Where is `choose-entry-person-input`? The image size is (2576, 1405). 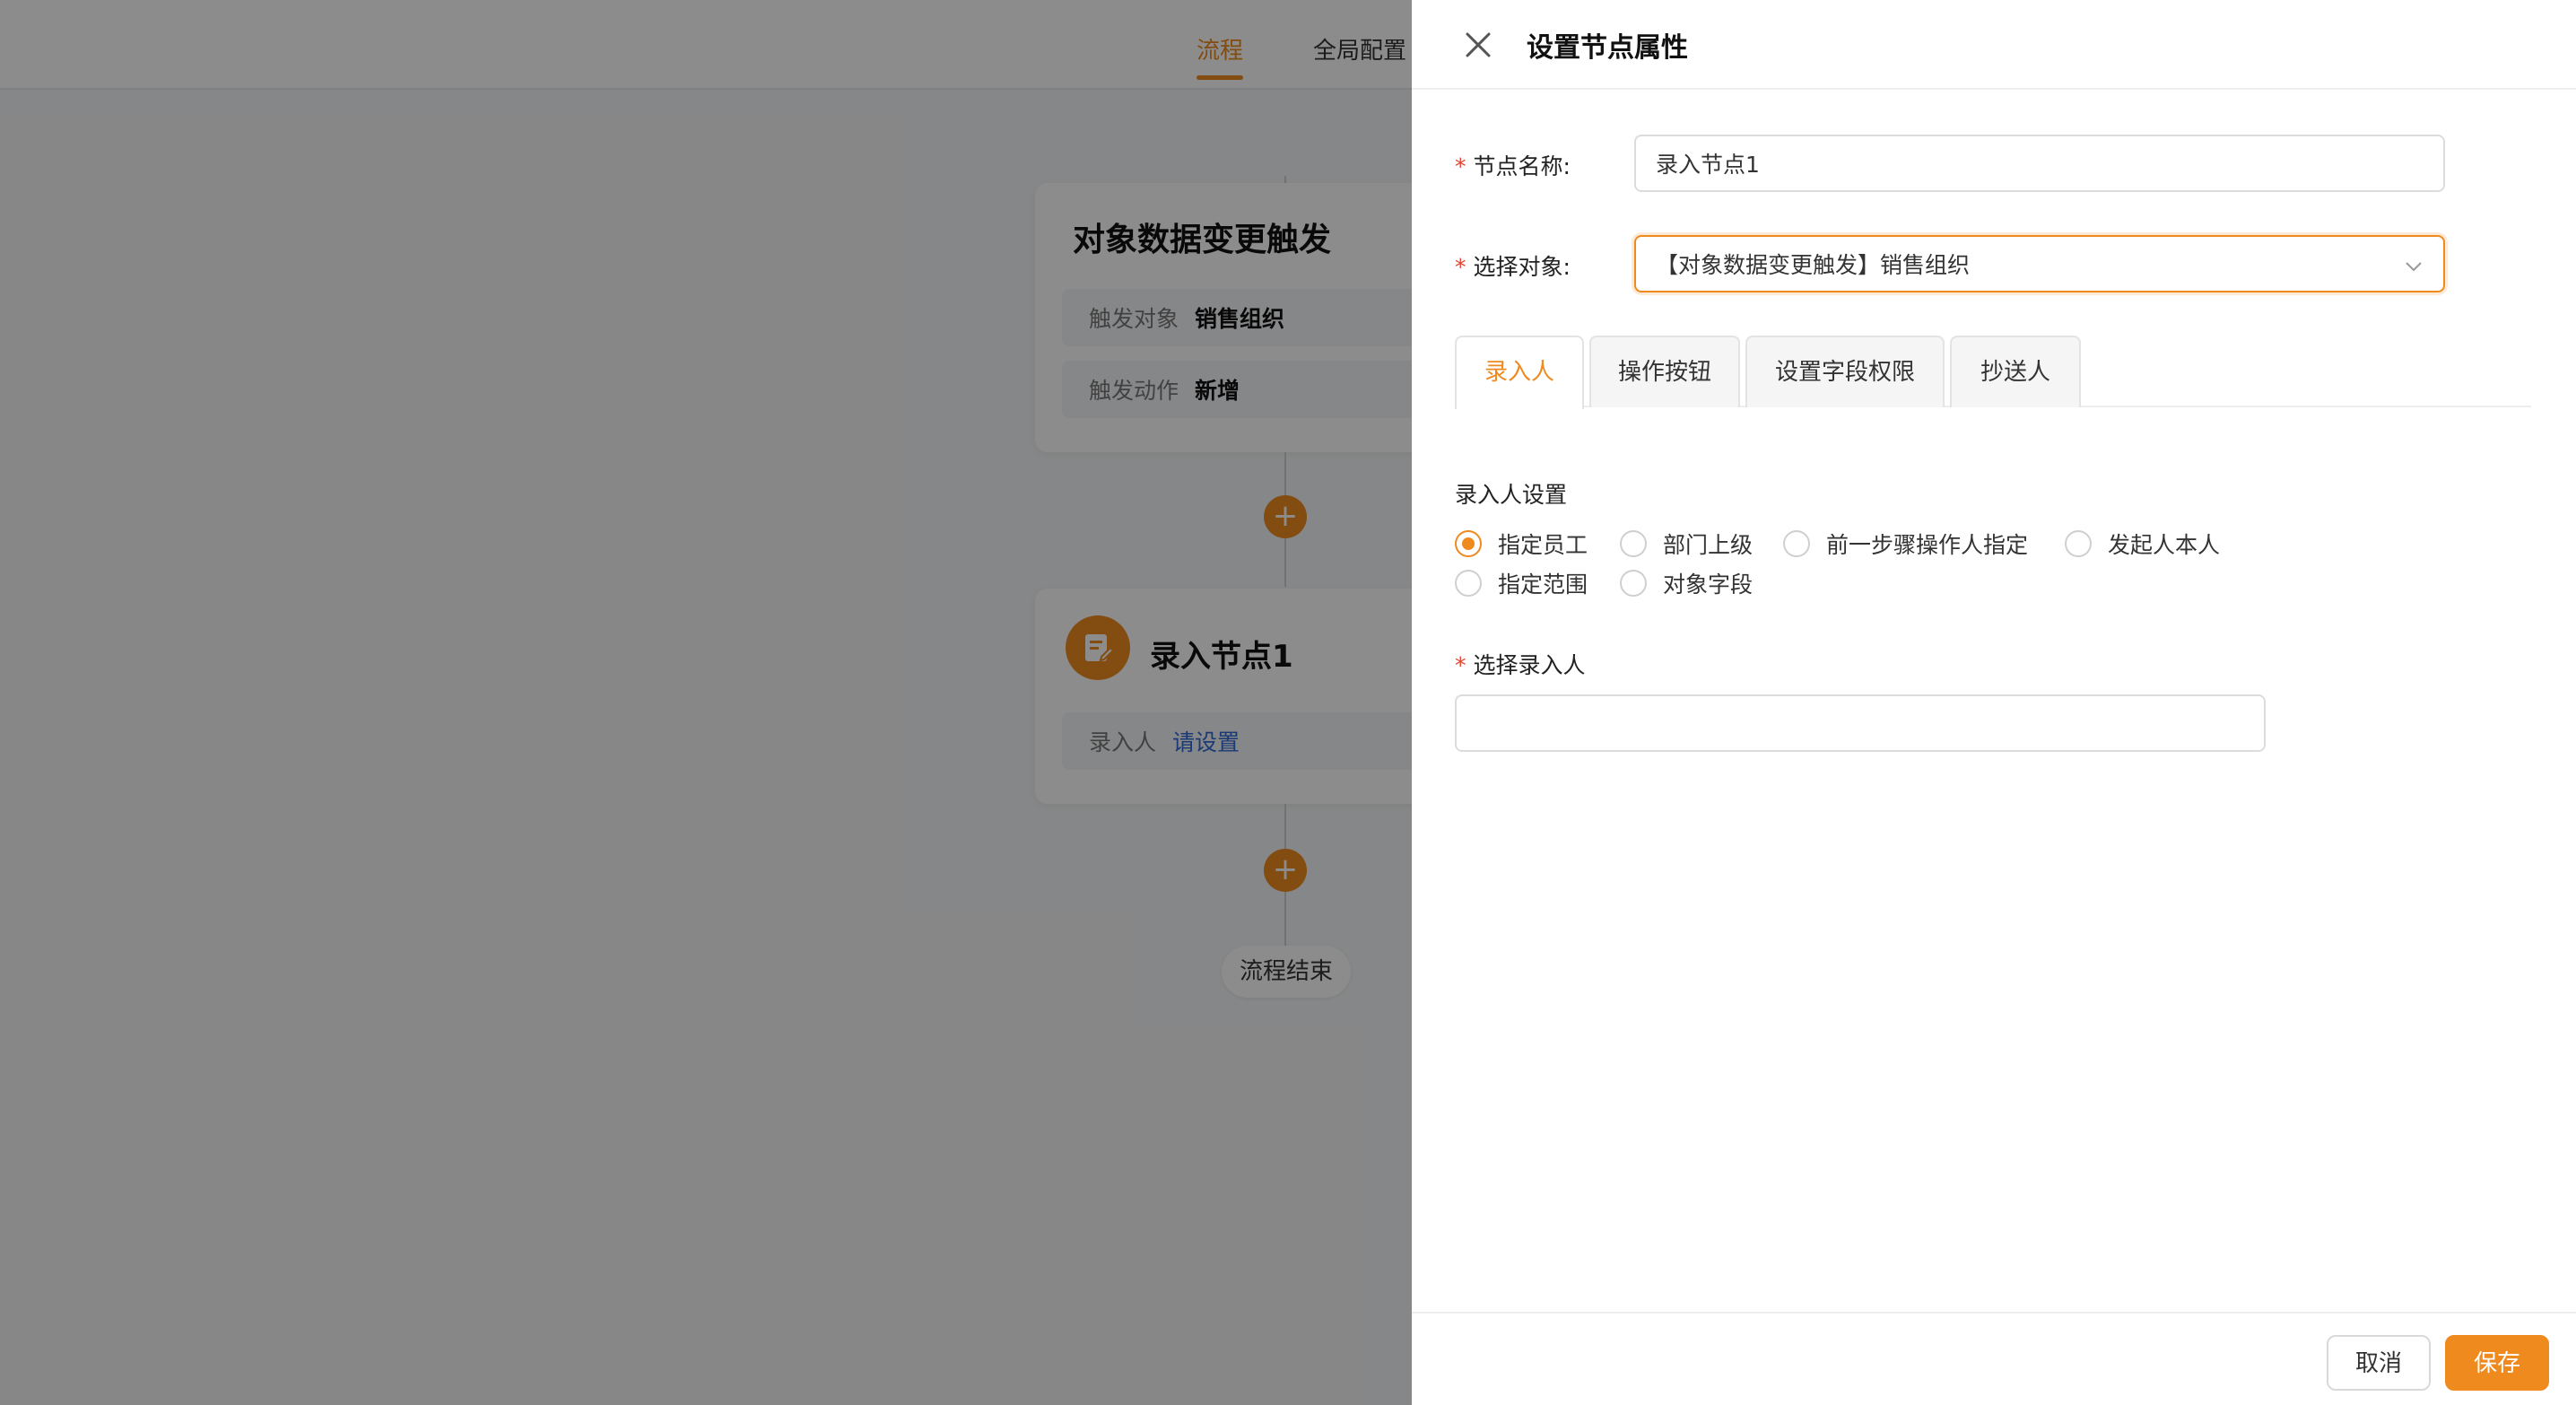 choose-entry-person-input is located at coordinates (1860, 723).